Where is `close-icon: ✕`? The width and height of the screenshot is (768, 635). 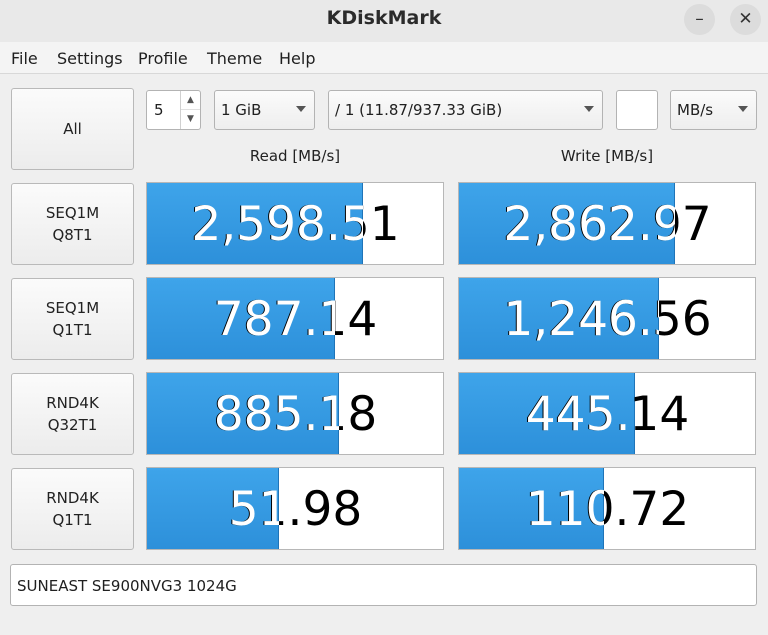 close-icon: ✕ is located at coordinates (745, 19).